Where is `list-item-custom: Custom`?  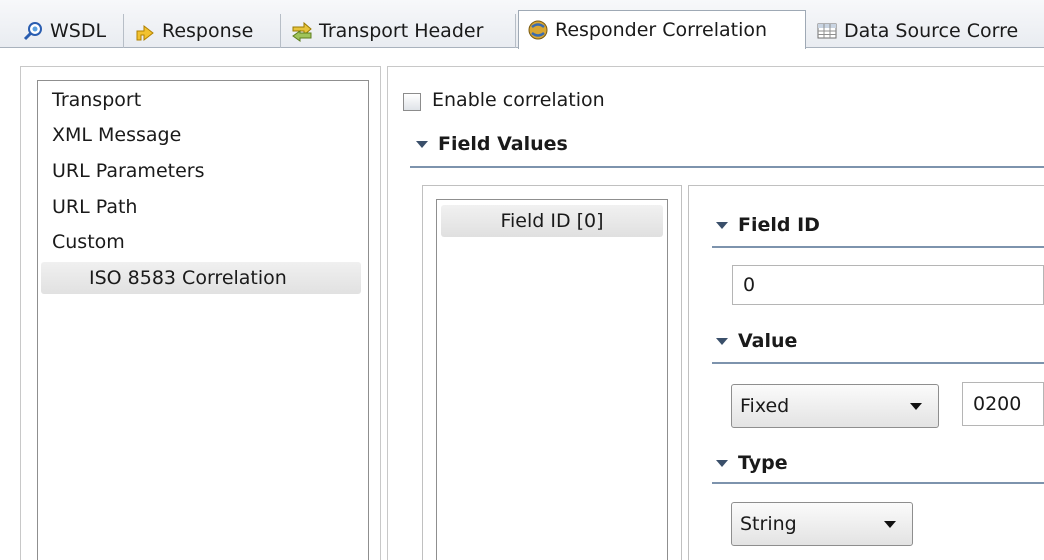
list-item-custom: Custom is located at coordinates (88, 242).